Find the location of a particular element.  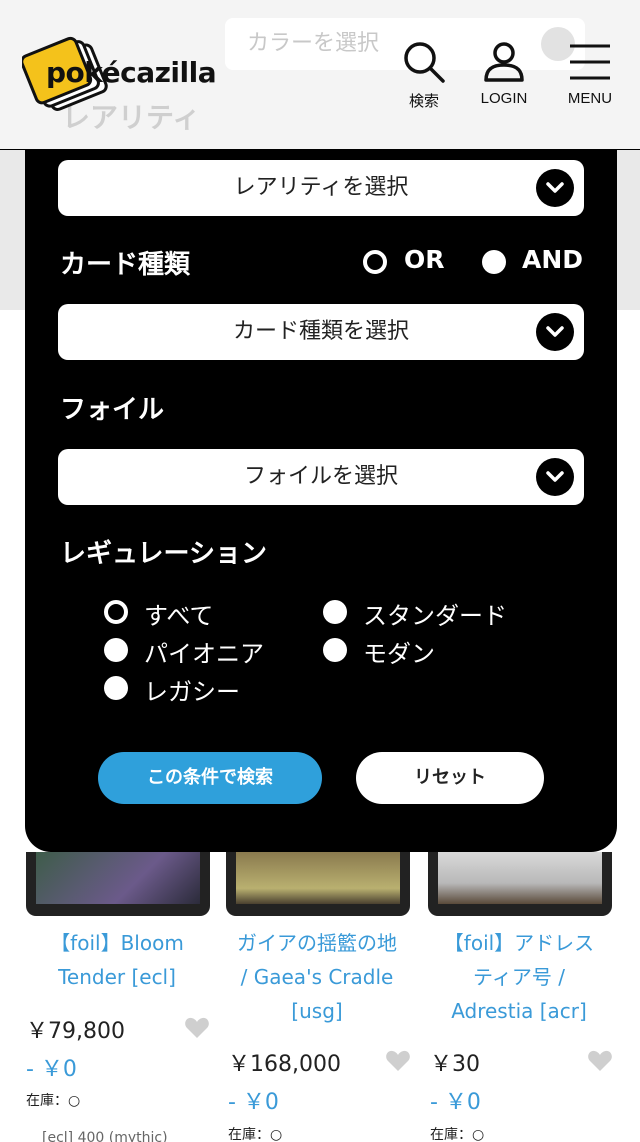

logo-text: pokécazilla is located at coordinates (131, 72).